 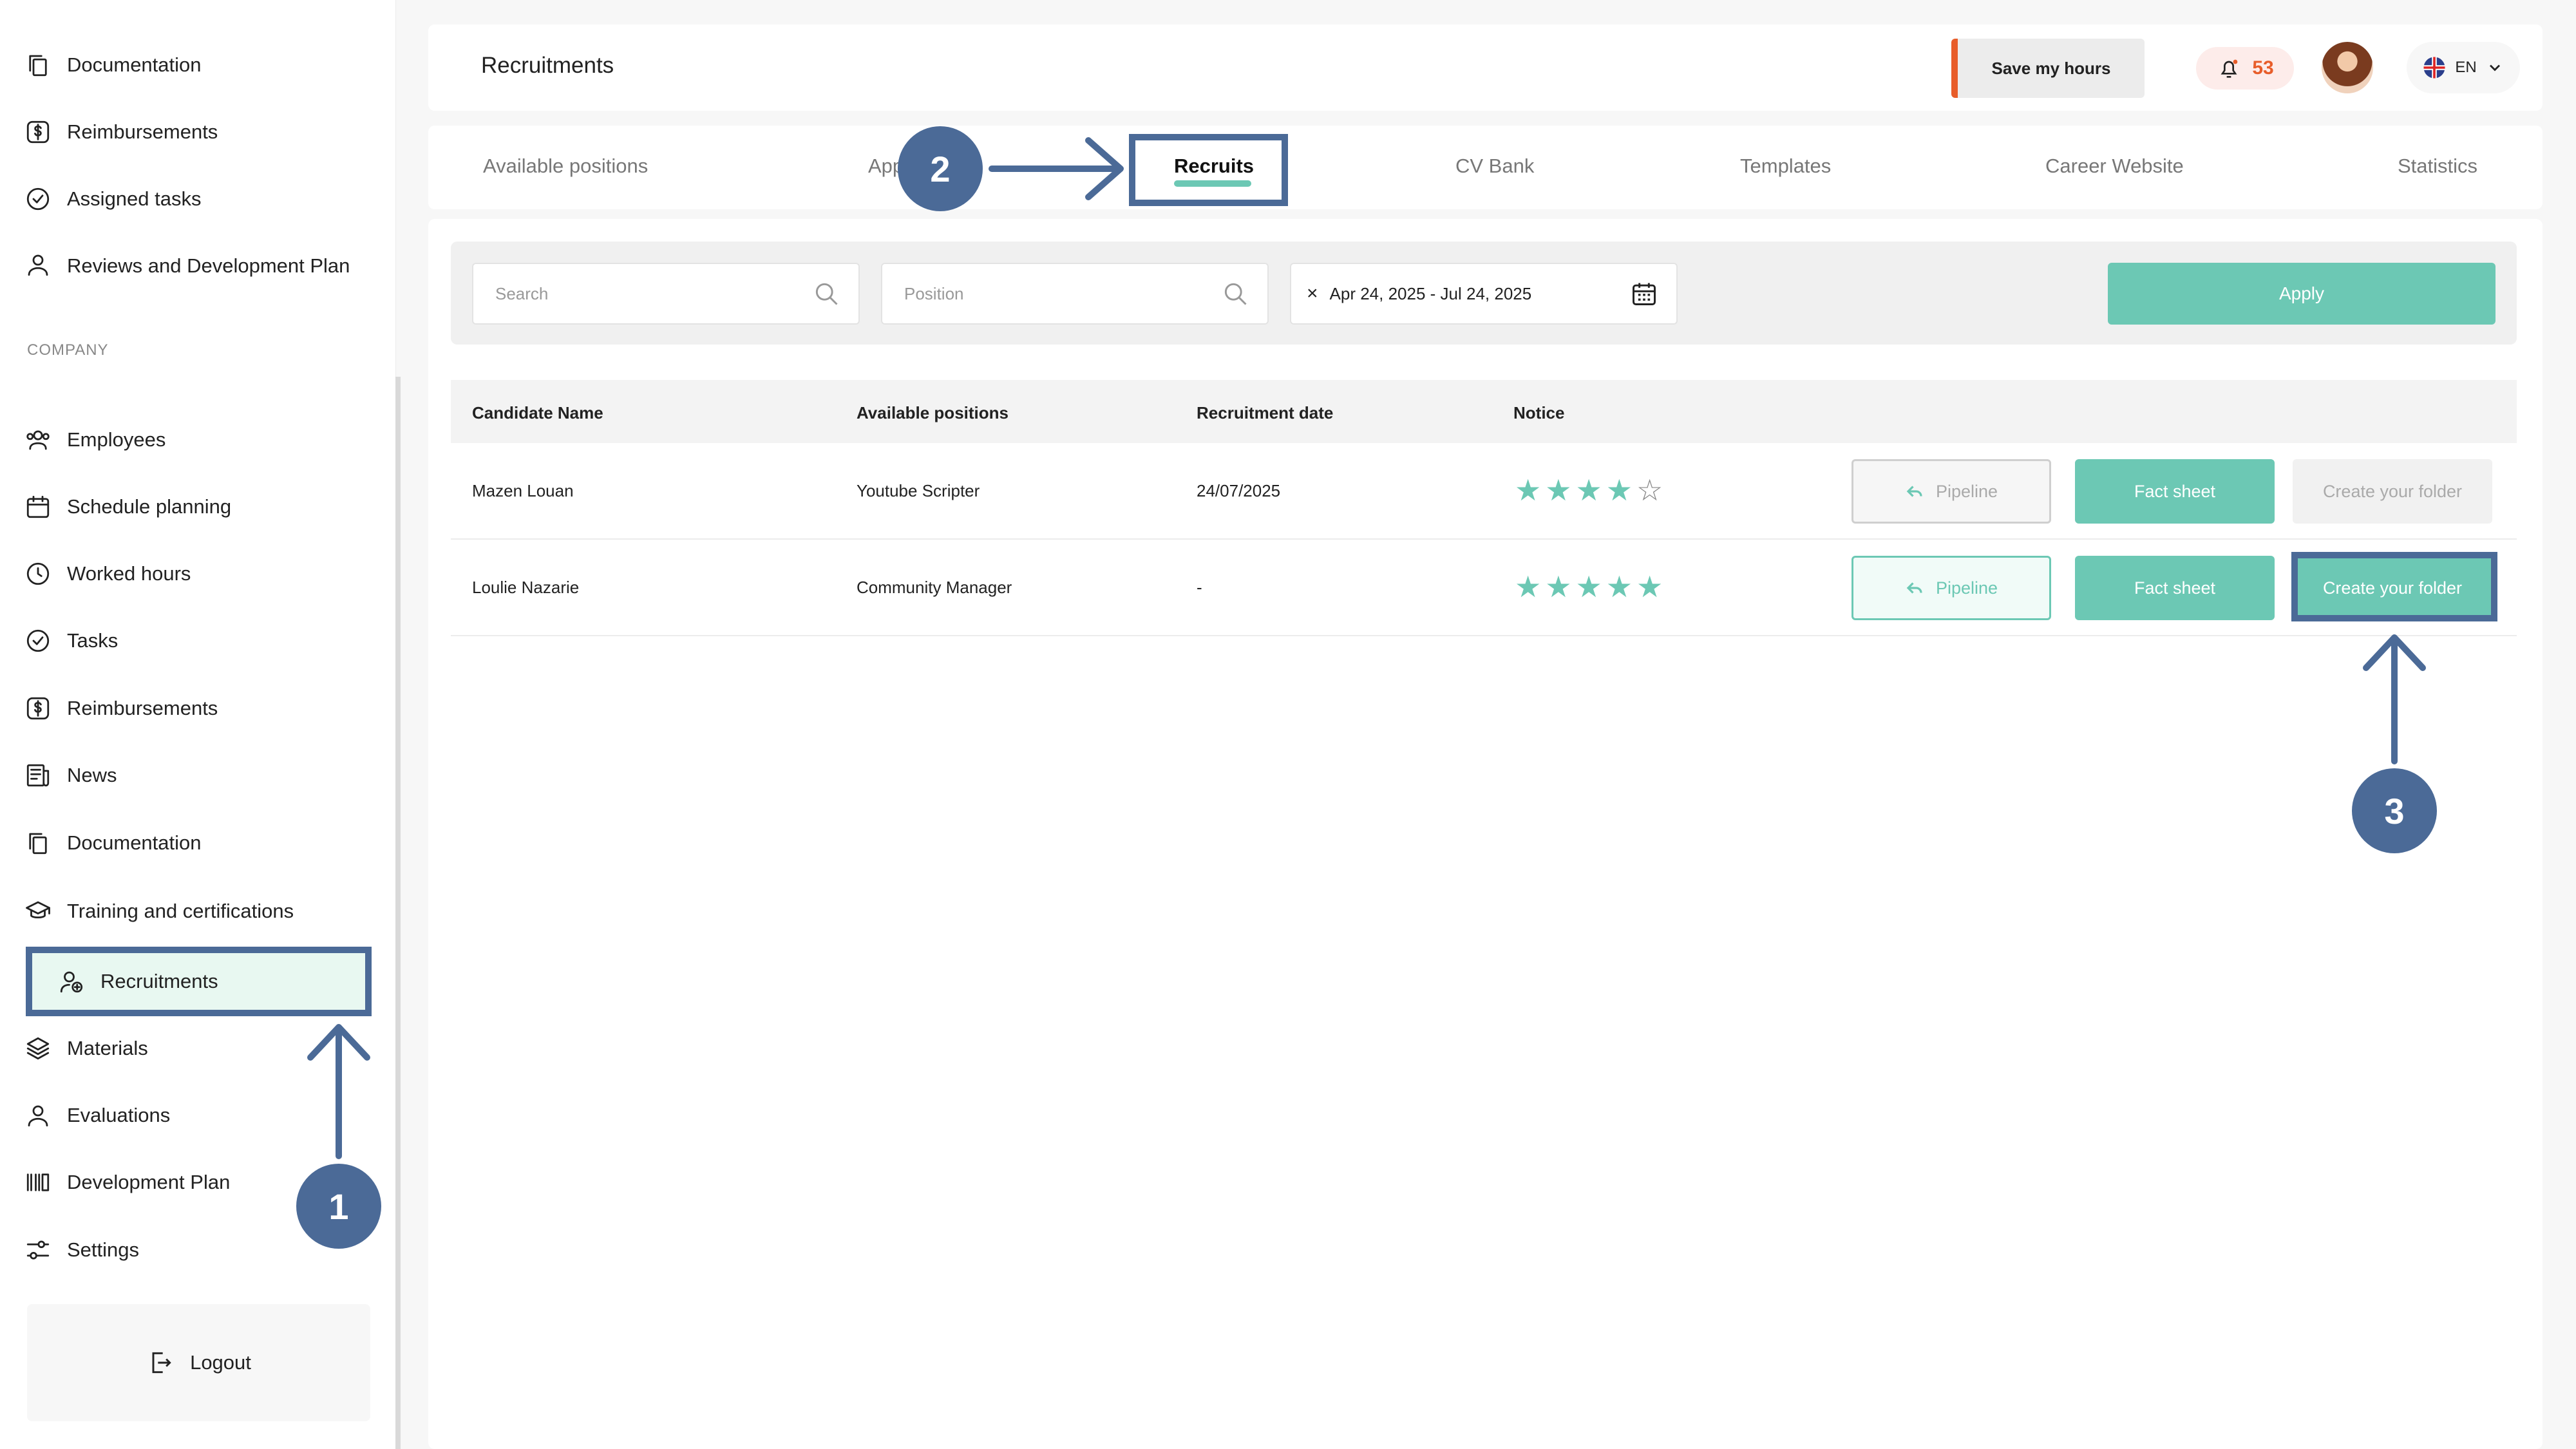 What do you see at coordinates (565, 167) in the screenshot?
I see `tab-available-positions: Available positions` at bounding box center [565, 167].